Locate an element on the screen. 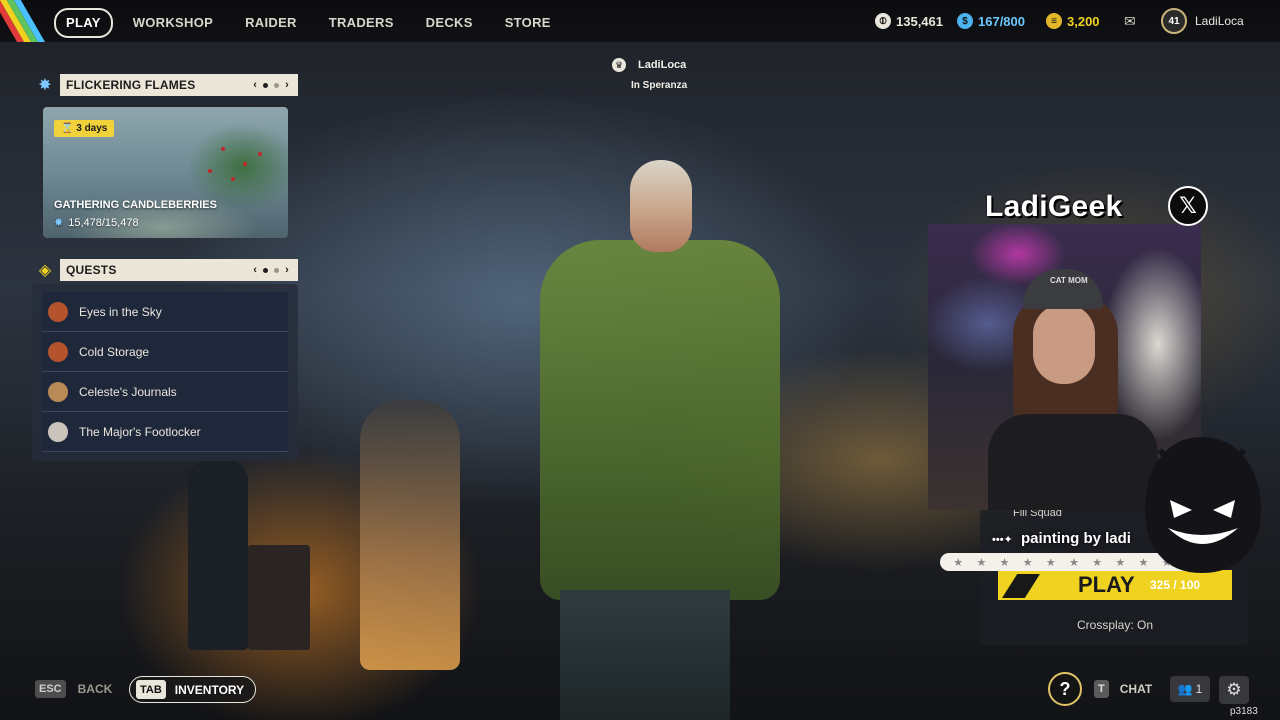 Image resolution: width=1280 pixels, height=720 pixels. quest-label: Eyes in the Sky is located at coordinates (120, 311).